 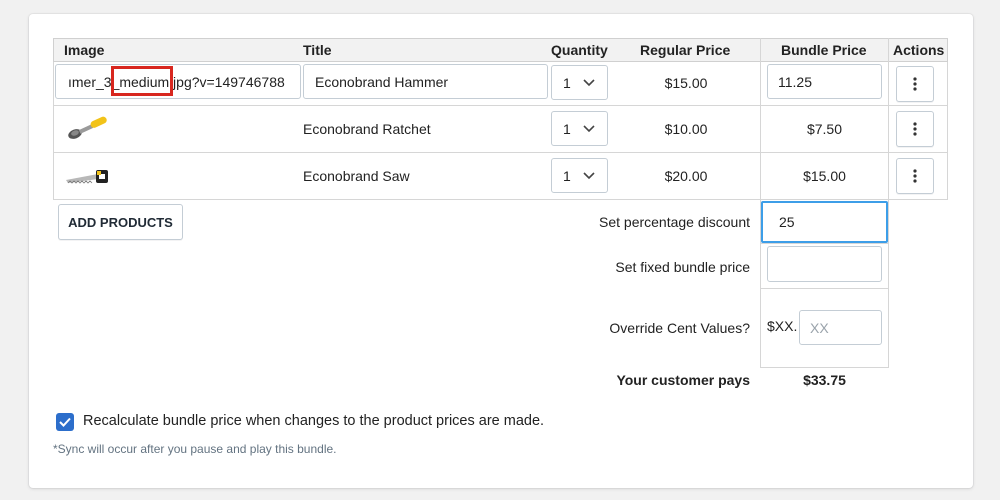 What do you see at coordinates (824, 81) in the screenshot?
I see `bundle-price-input: 11.25` at bounding box center [824, 81].